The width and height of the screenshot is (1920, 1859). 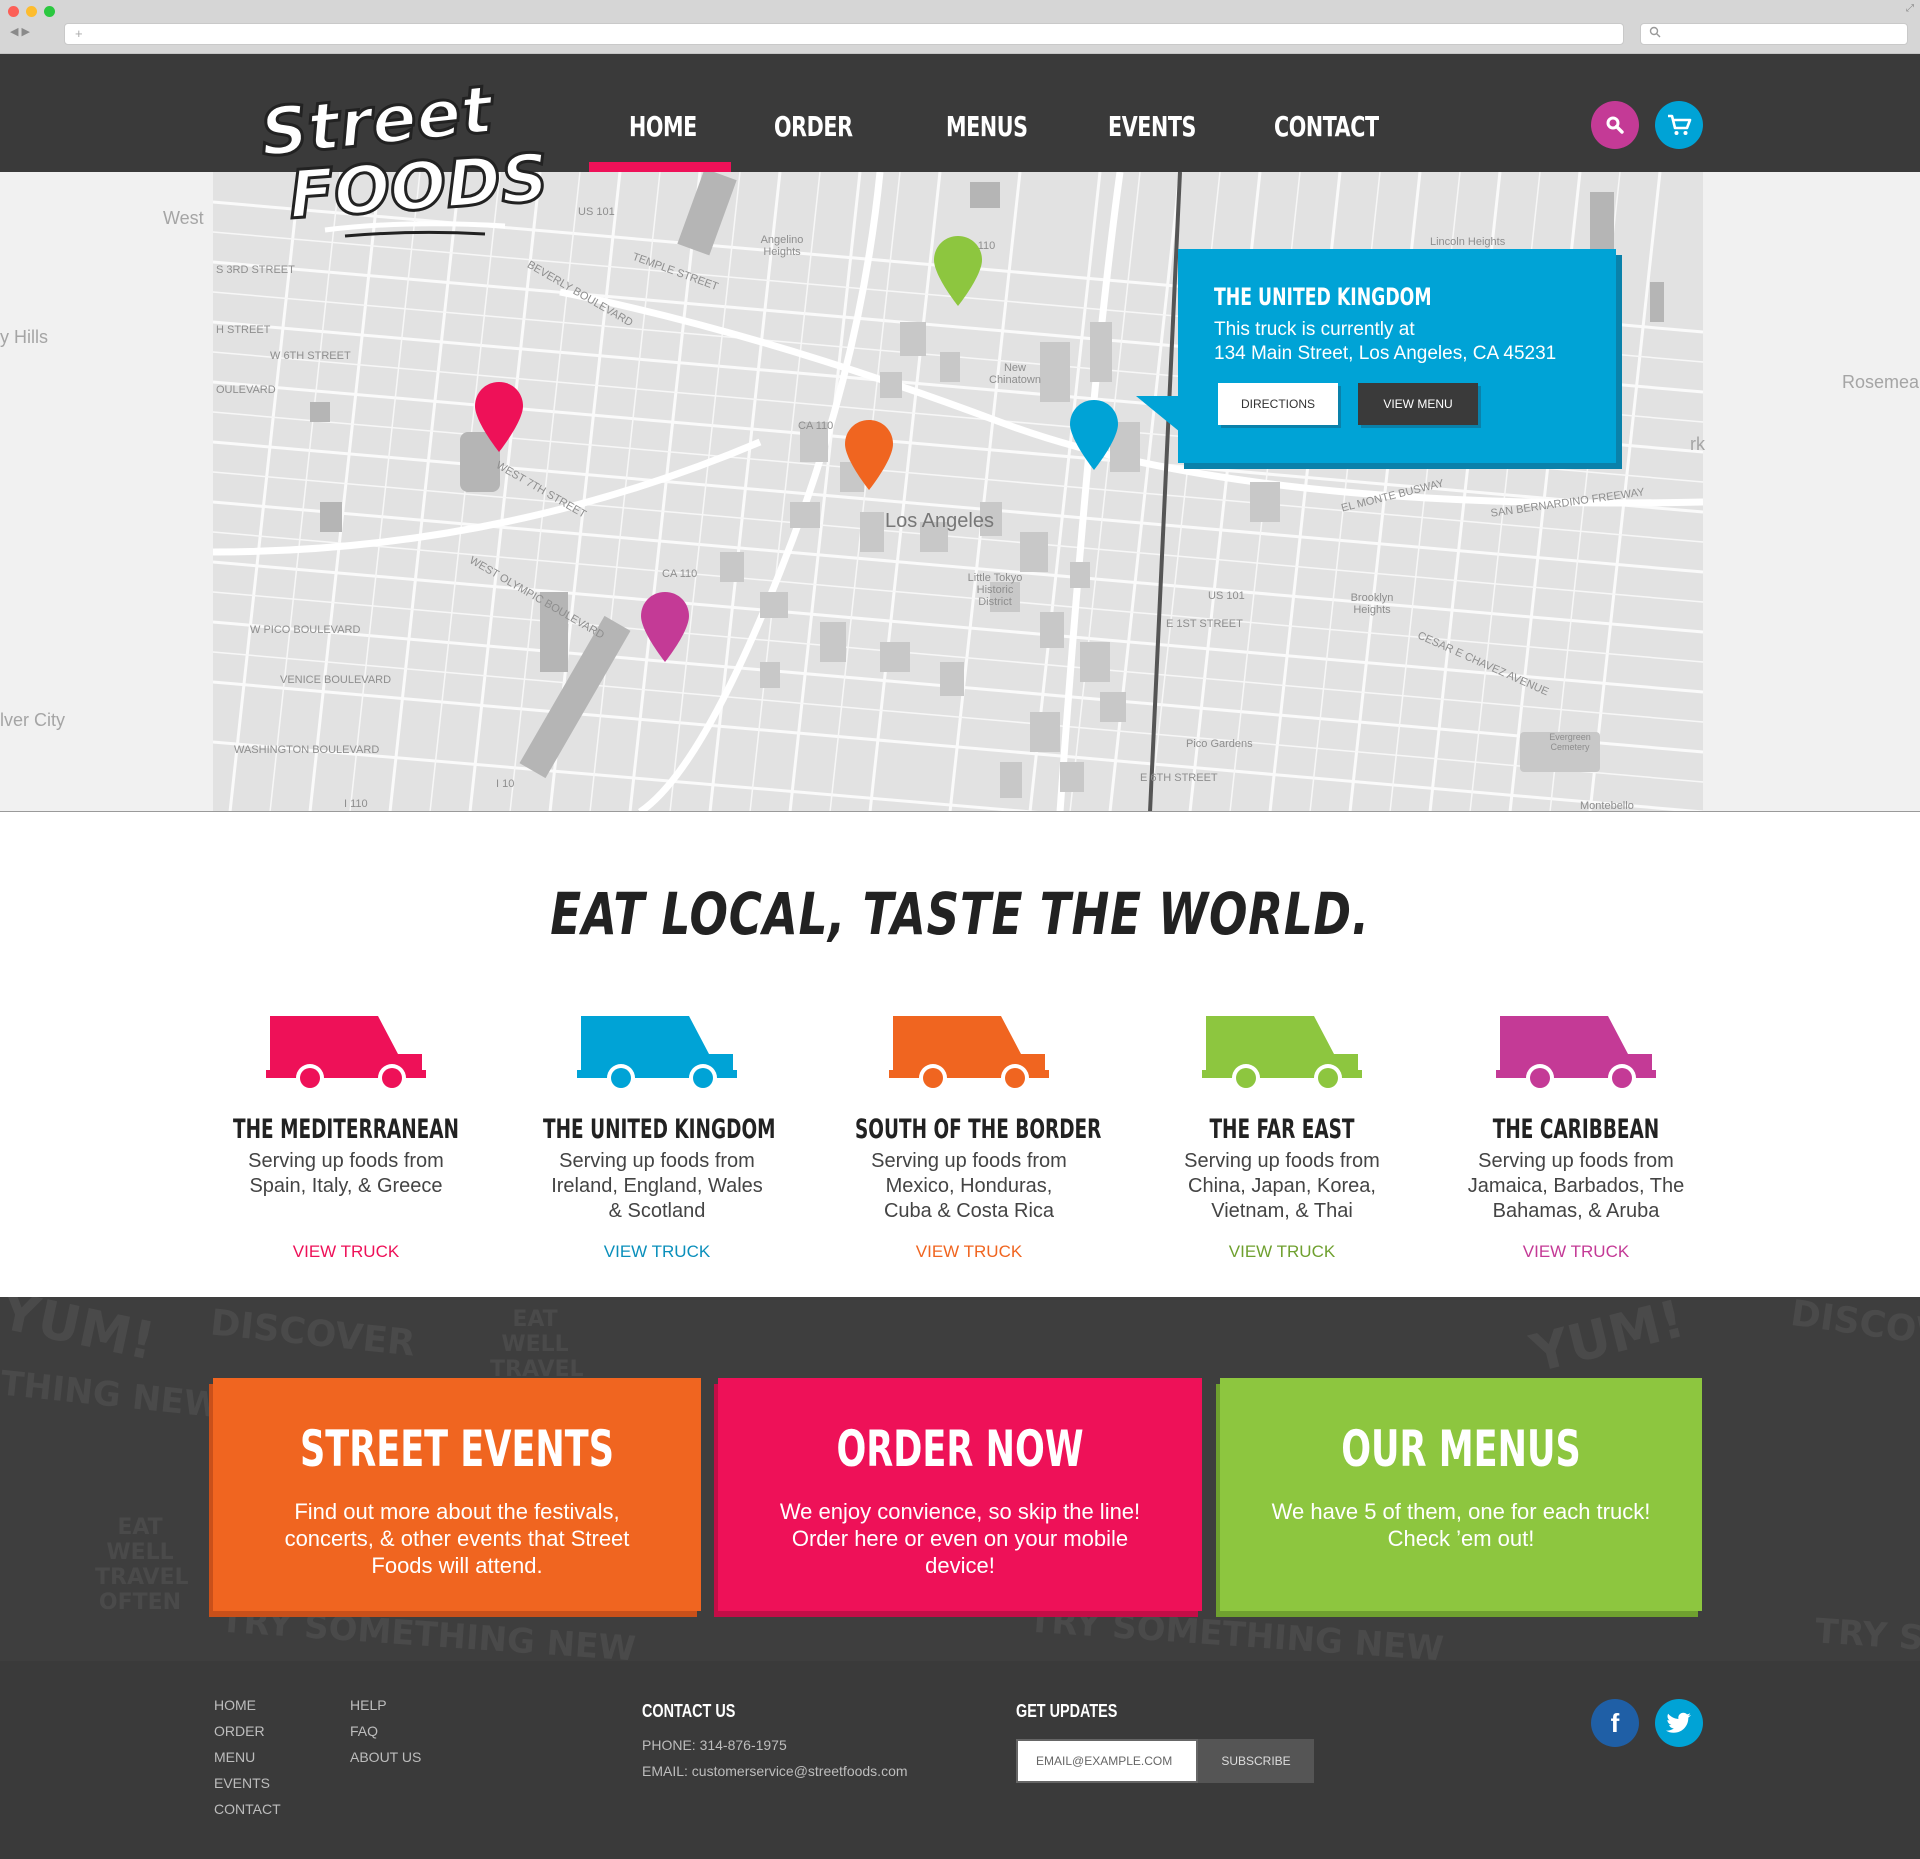 What do you see at coordinates (505, 784) in the screenshot?
I see `map-label-i10: I 10` at bounding box center [505, 784].